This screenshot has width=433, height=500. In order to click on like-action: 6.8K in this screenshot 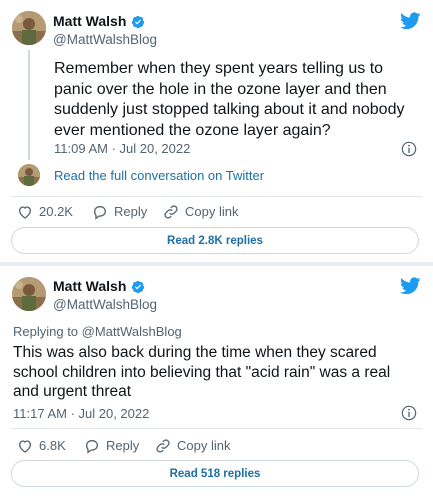, I will do `click(41, 446)`.